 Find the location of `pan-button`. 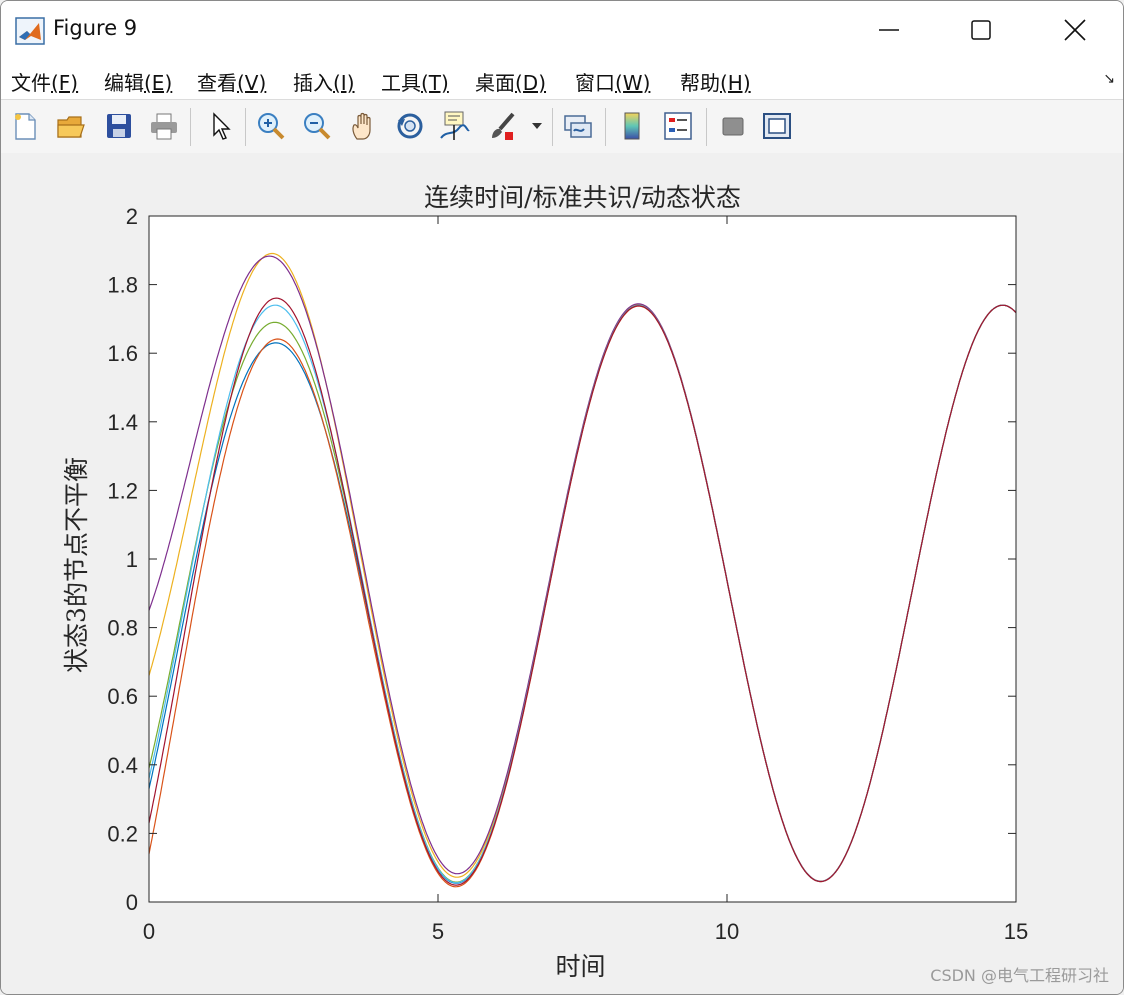

pan-button is located at coordinates (364, 126).